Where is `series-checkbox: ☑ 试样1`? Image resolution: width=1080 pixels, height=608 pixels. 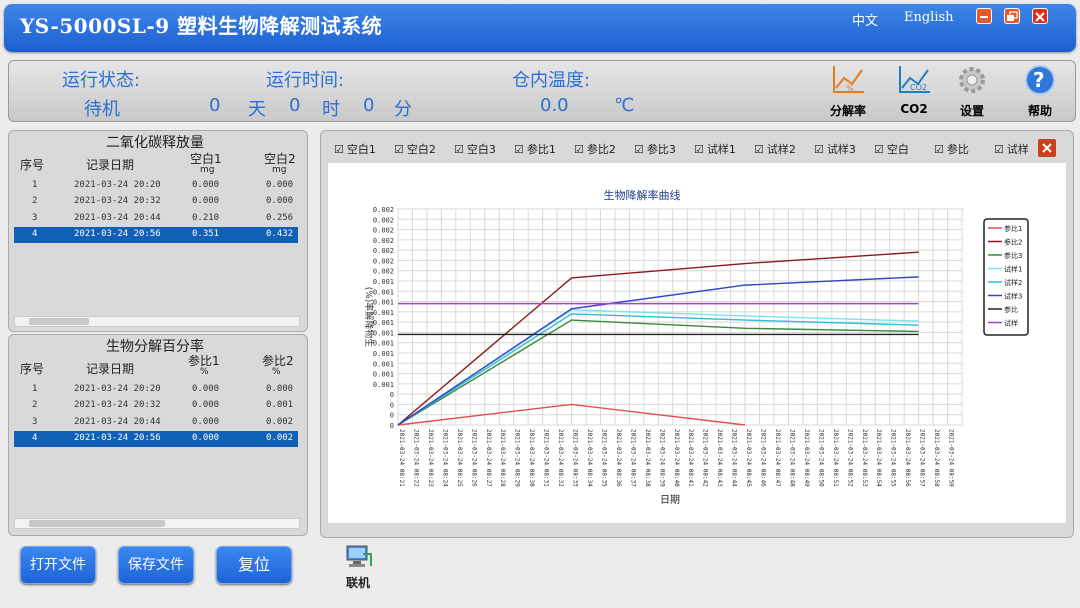 series-checkbox: ☑ 试样1 is located at coordinates (715, 149).